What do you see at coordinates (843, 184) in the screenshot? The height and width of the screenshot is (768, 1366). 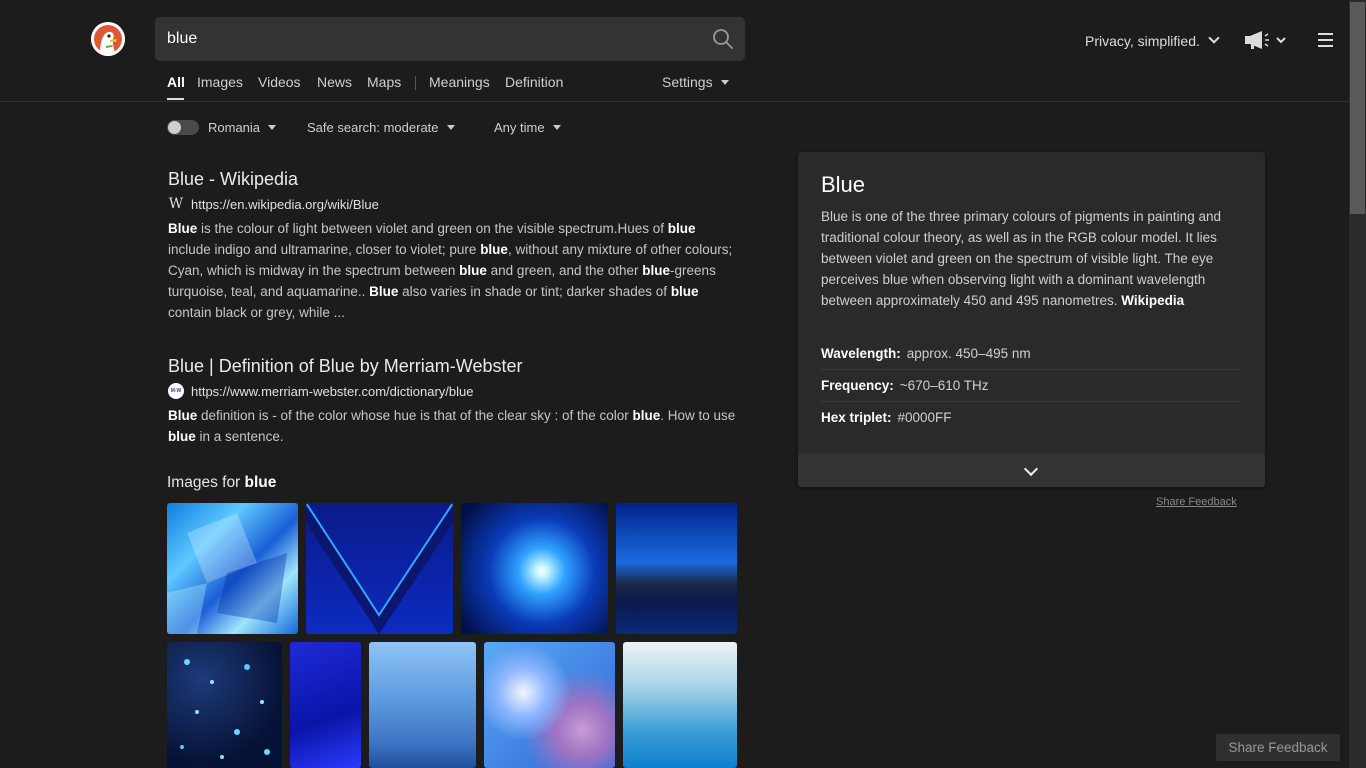 I see `infobox-title: Blue` at bounding box center [843, 184].